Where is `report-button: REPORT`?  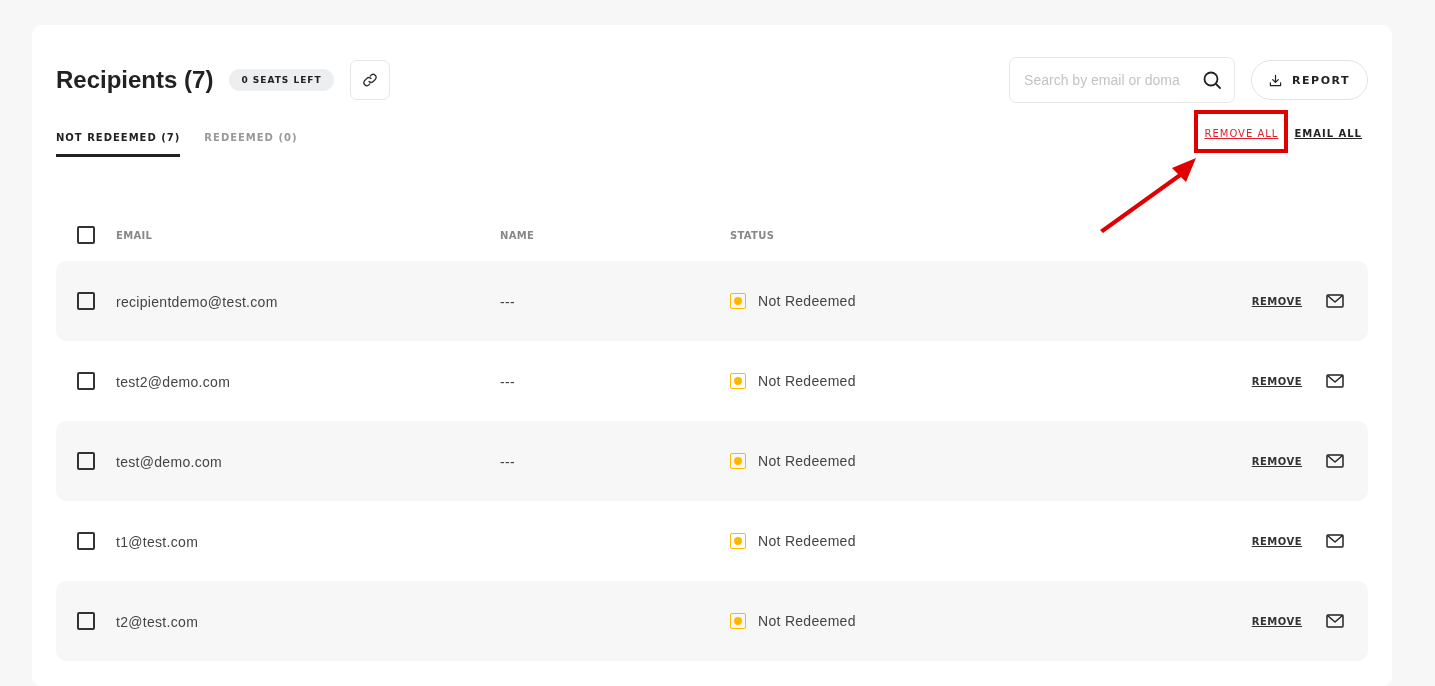
report-button: REPORT is located at coordinates (1309, 80).